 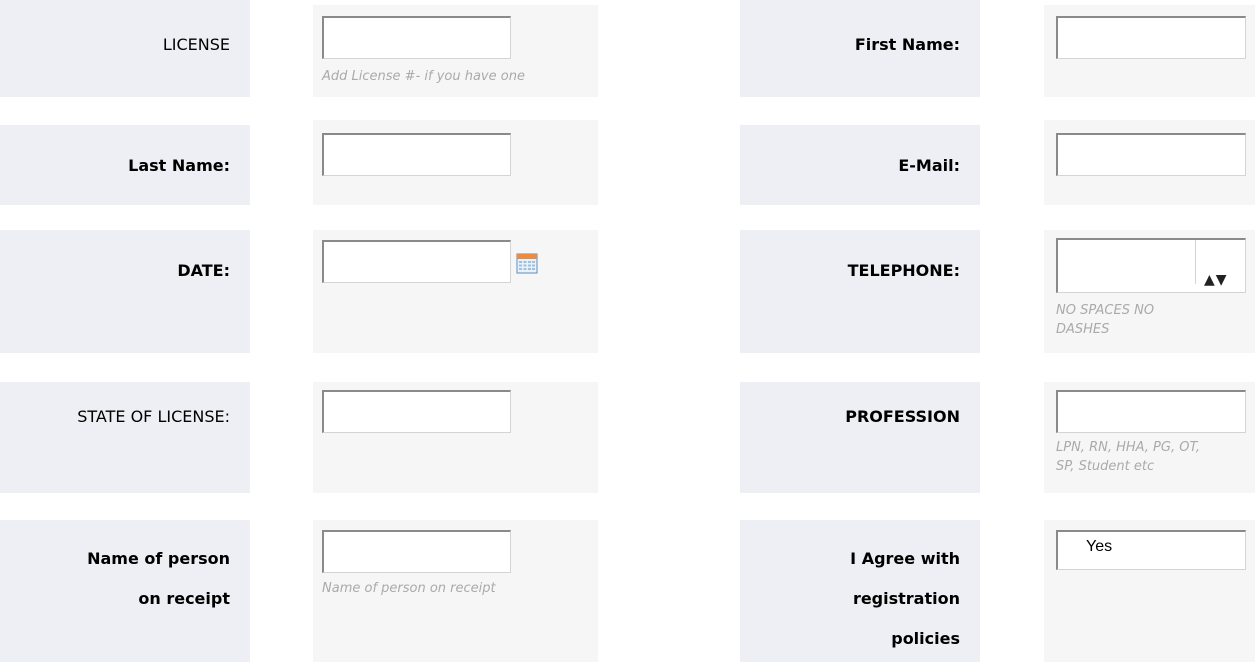 I want to click on first-name-field-cell, so click(x=1149, y=51).